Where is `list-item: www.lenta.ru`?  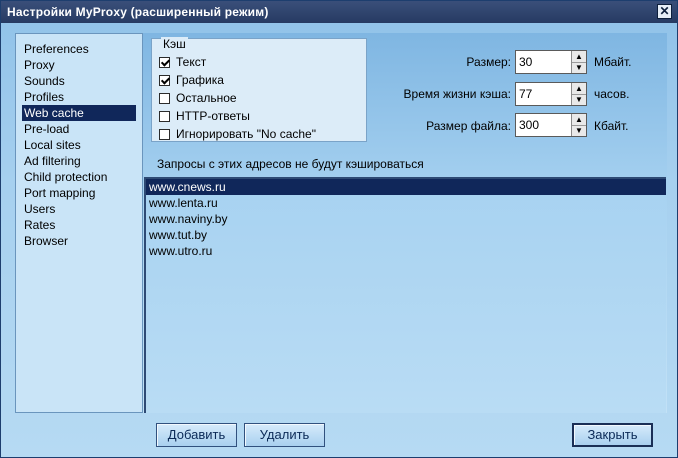
list-item: www.lenta.ru is located at coordinates (406, 203).